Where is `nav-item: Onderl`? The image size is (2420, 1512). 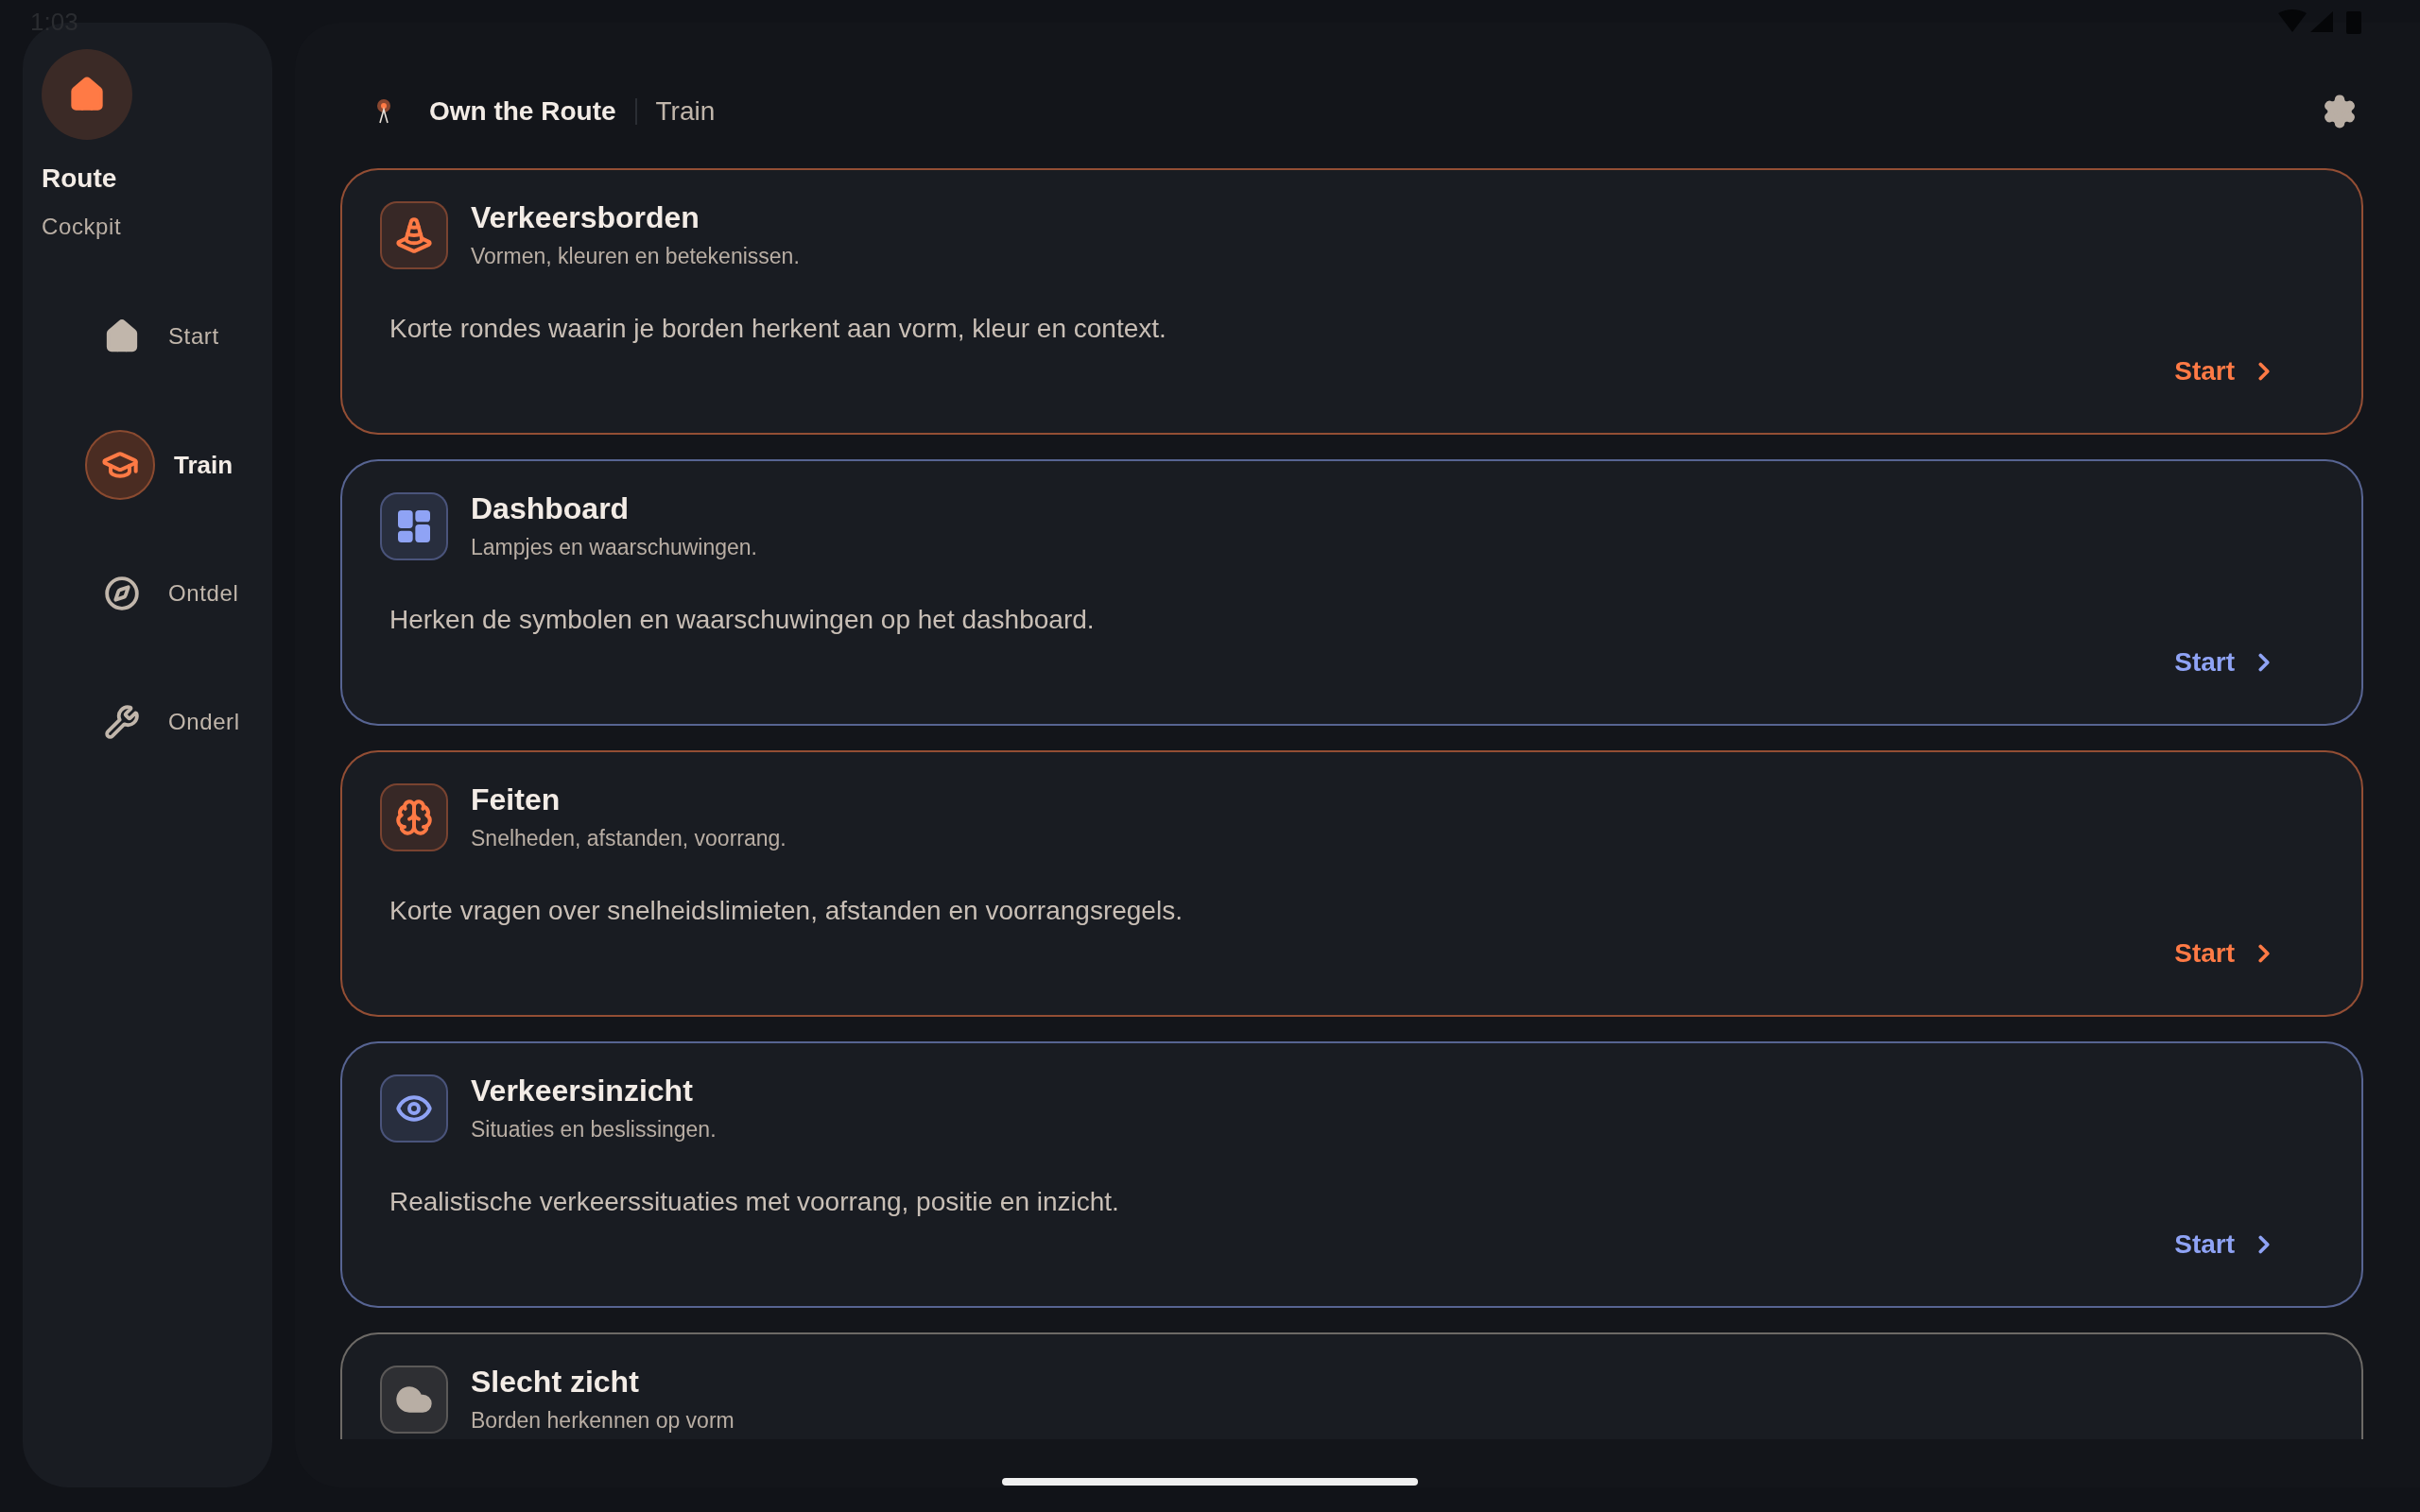 nav-item: Onderl is located at coordinates (147, 722).